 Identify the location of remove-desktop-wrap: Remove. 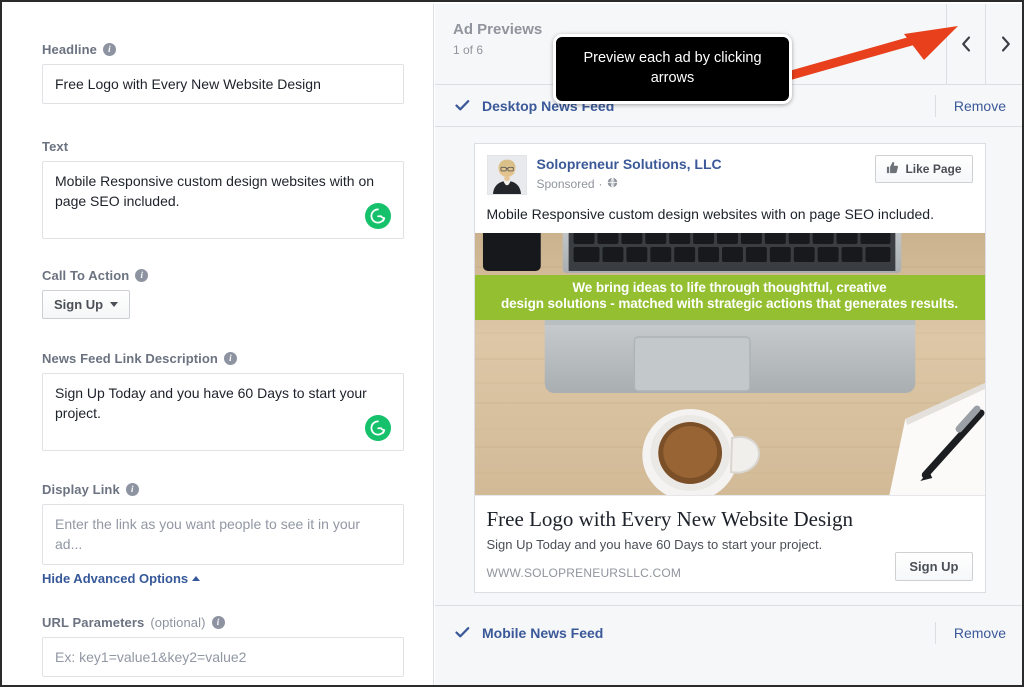
(978, 105).